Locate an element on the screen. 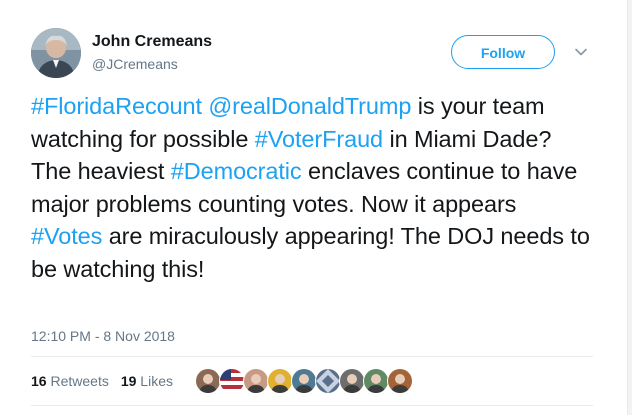  user-handle: @JCremeans is located at coordinates (135, 64).